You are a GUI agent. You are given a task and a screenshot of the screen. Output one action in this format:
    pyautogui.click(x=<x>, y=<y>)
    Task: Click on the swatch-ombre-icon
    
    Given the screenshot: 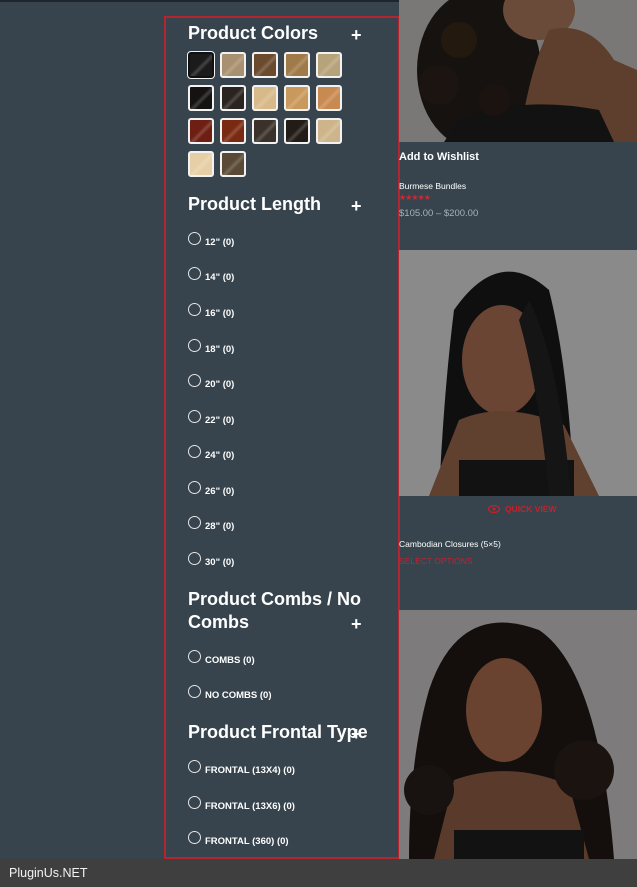 What is the action you would take?
    pyautogui.click(x=233, y=164)
    